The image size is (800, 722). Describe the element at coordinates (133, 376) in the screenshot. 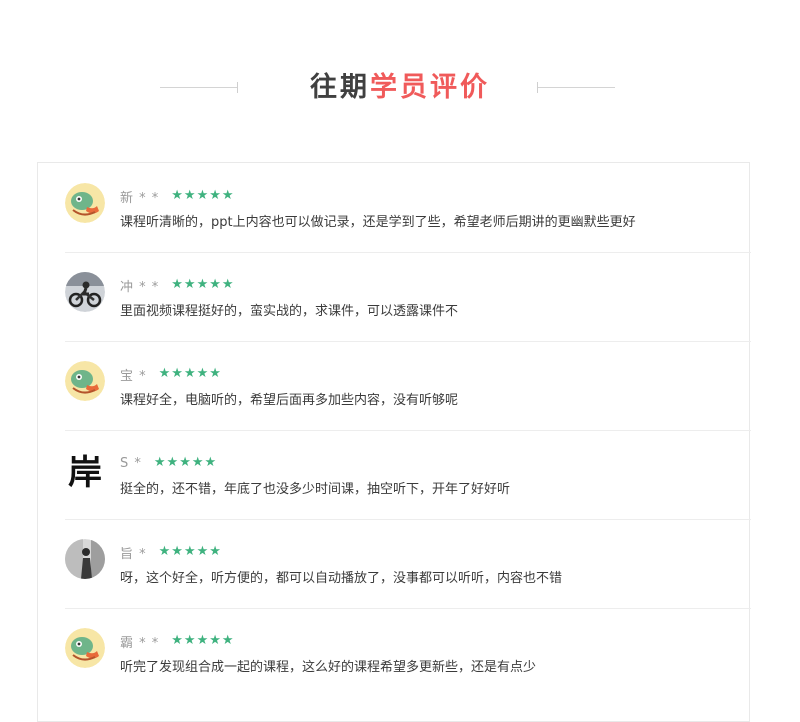

I see `reviewer-name: 宝 *` at that location.